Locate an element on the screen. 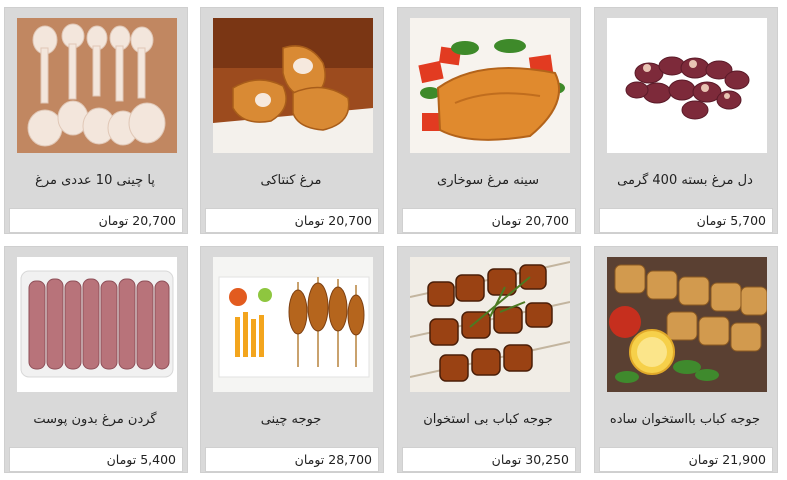 This screenshot has width=787, height=480. chicken-hearts-photo is located at coordinates (687, 85).